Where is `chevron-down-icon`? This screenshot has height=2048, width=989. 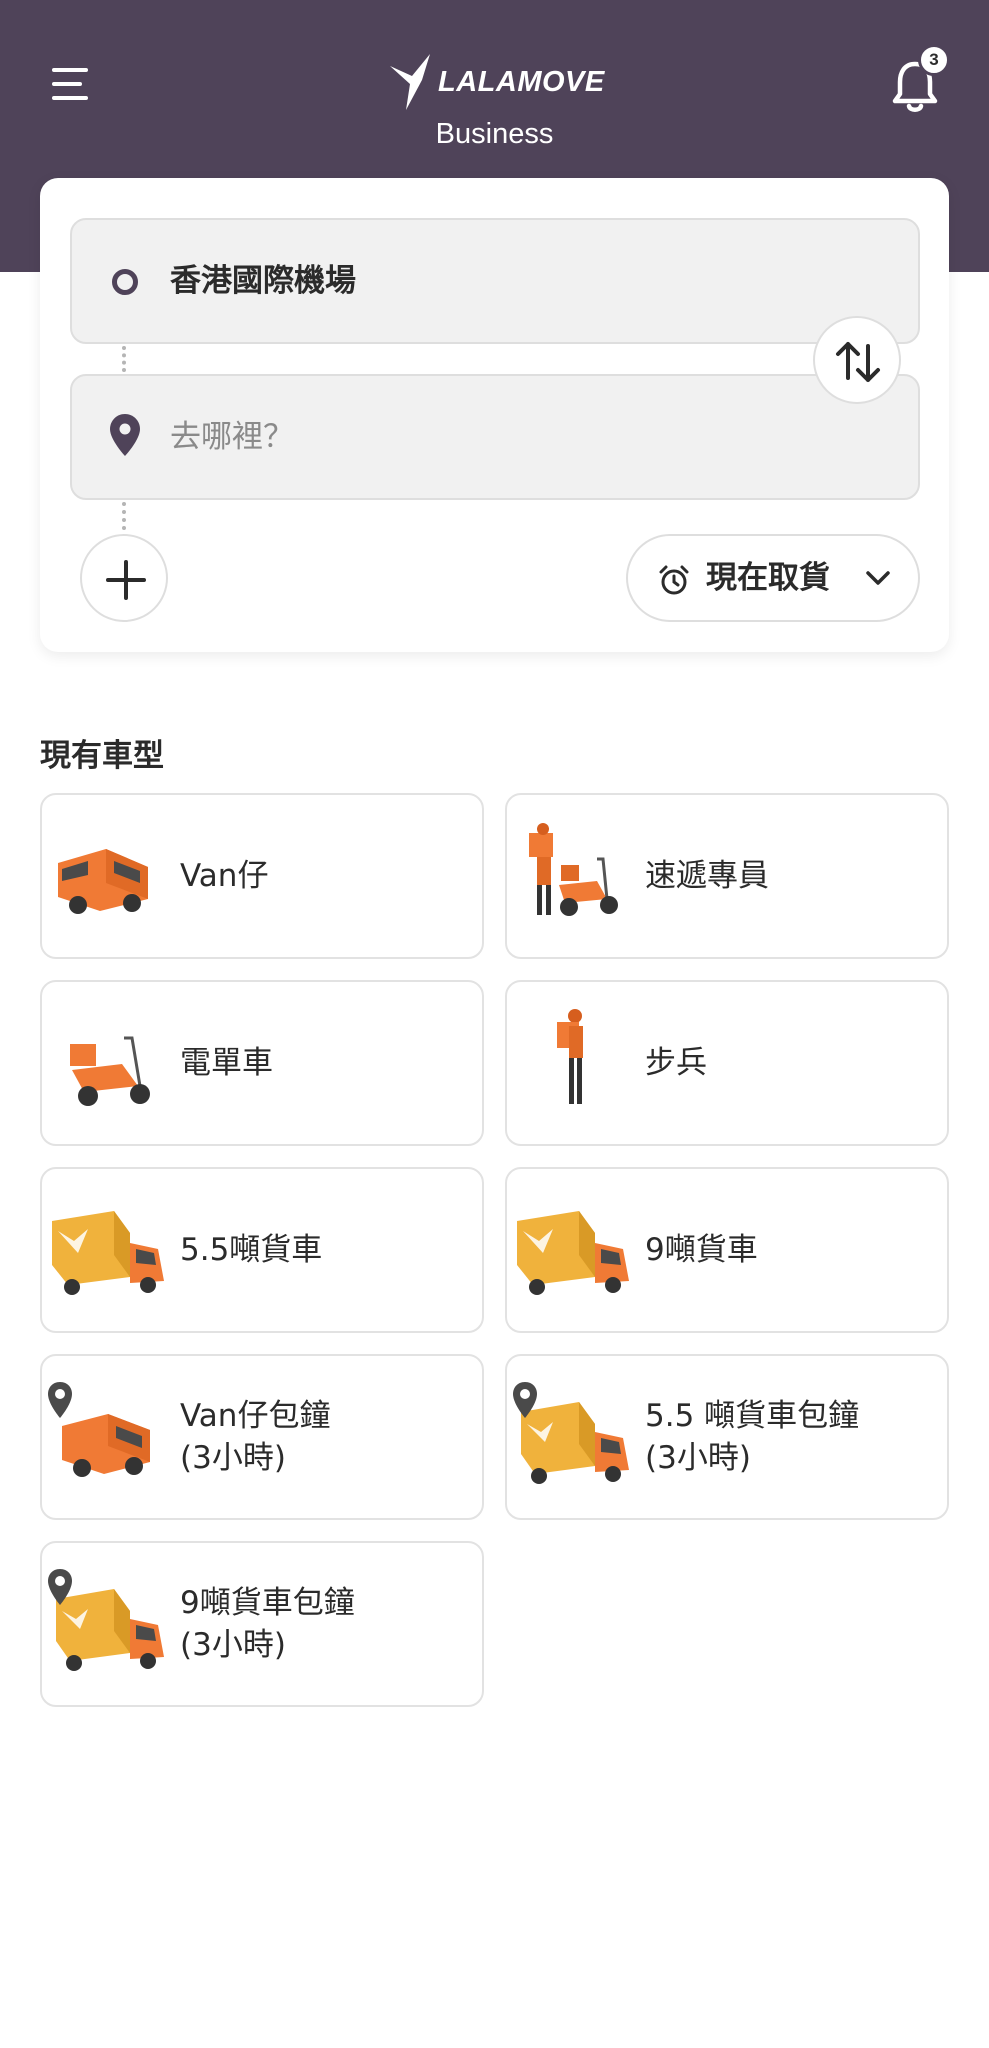
chevron-down-icon is located at coordinates (878, 578).